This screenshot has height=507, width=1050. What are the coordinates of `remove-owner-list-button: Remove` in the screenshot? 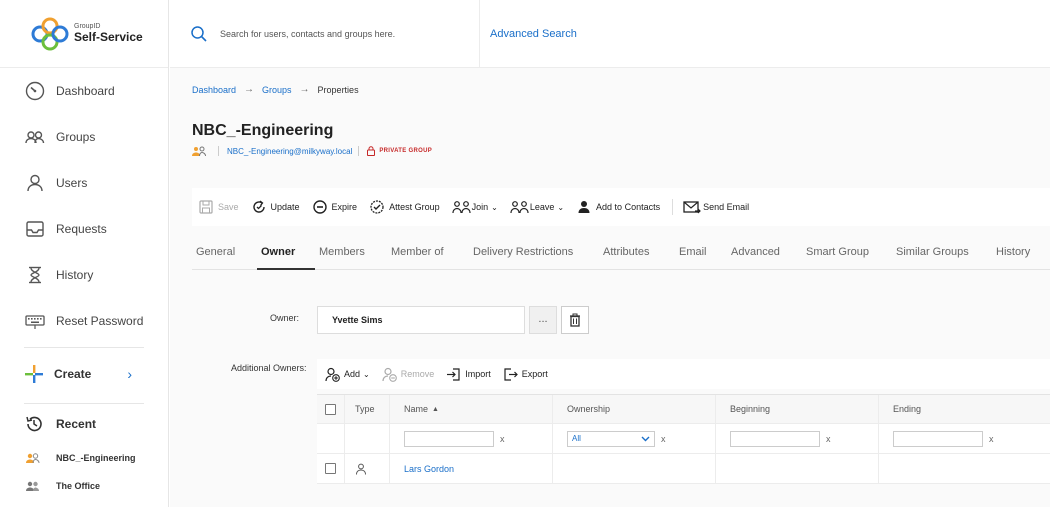 It's located at (408, 374).